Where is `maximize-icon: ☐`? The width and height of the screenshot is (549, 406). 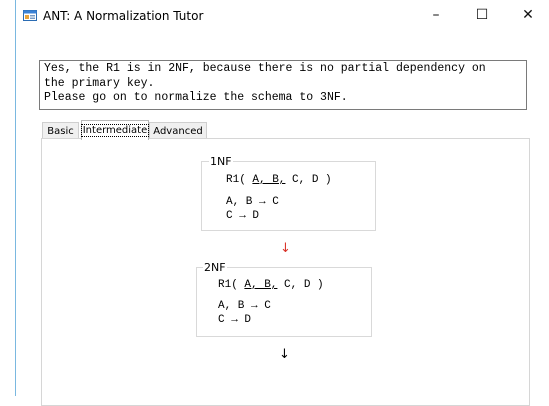 maximize-icon: ☐ is located at coordinates (482, 15).